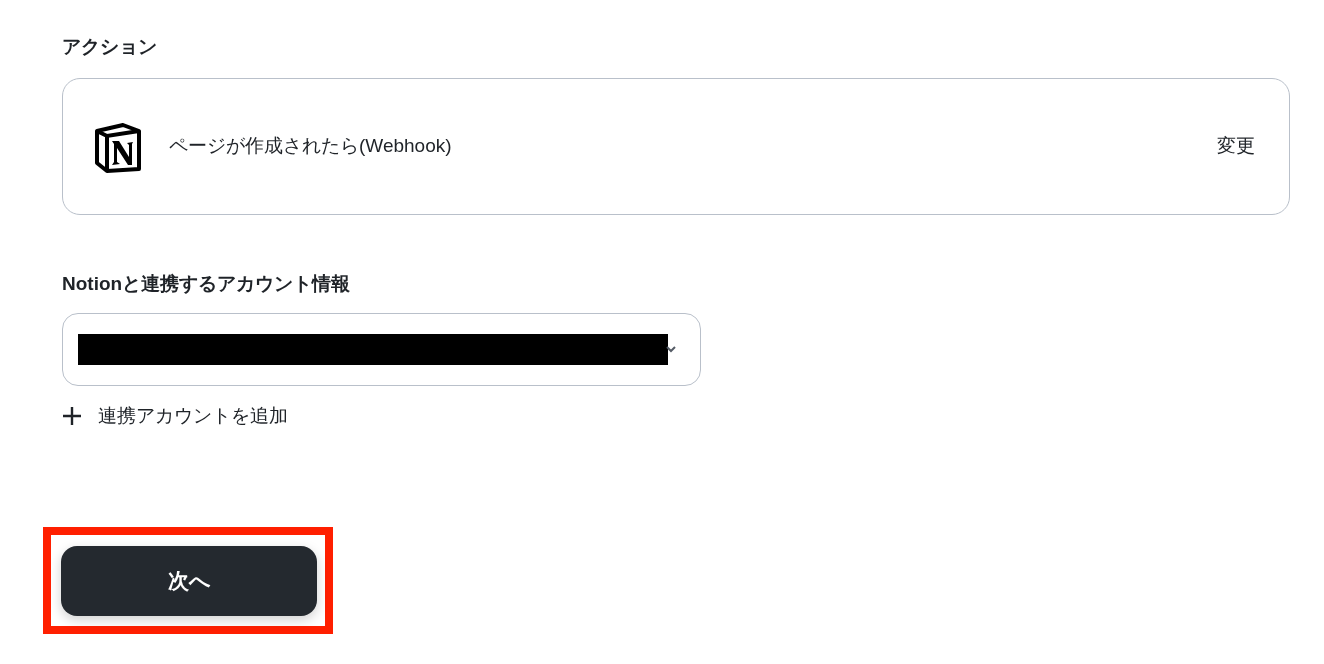  I want to click on add-account-link: 連携アカウントを追加, so click(175, 416).